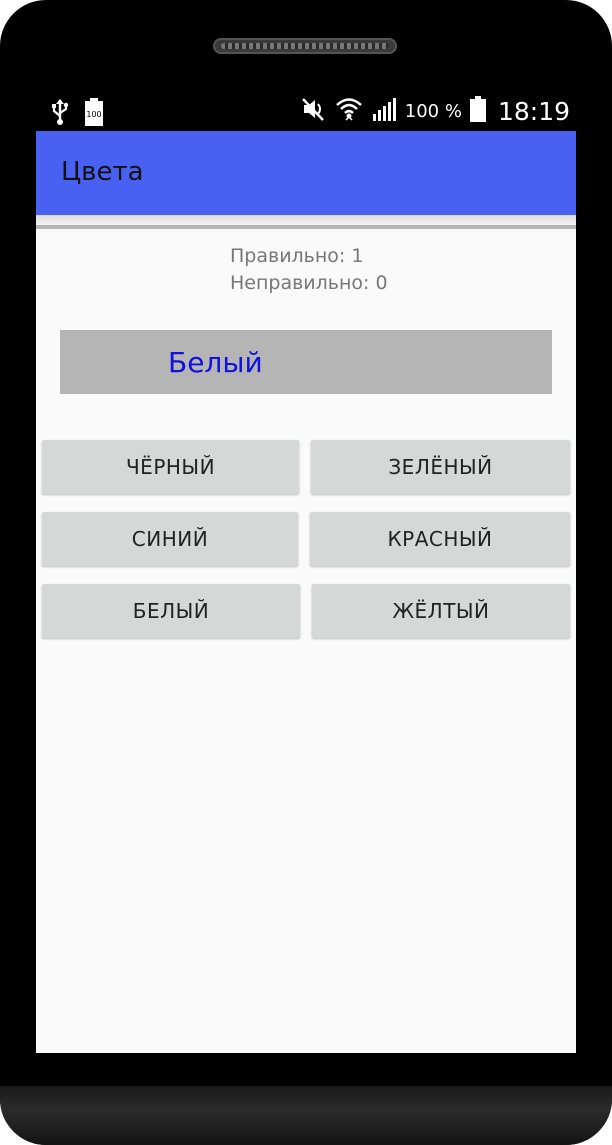  What do you see at coordinates (309, 270) in the screenshot?
I see `score-panel: Правильно: 1 Неправильно: 0` at bounding box center [309, 270].